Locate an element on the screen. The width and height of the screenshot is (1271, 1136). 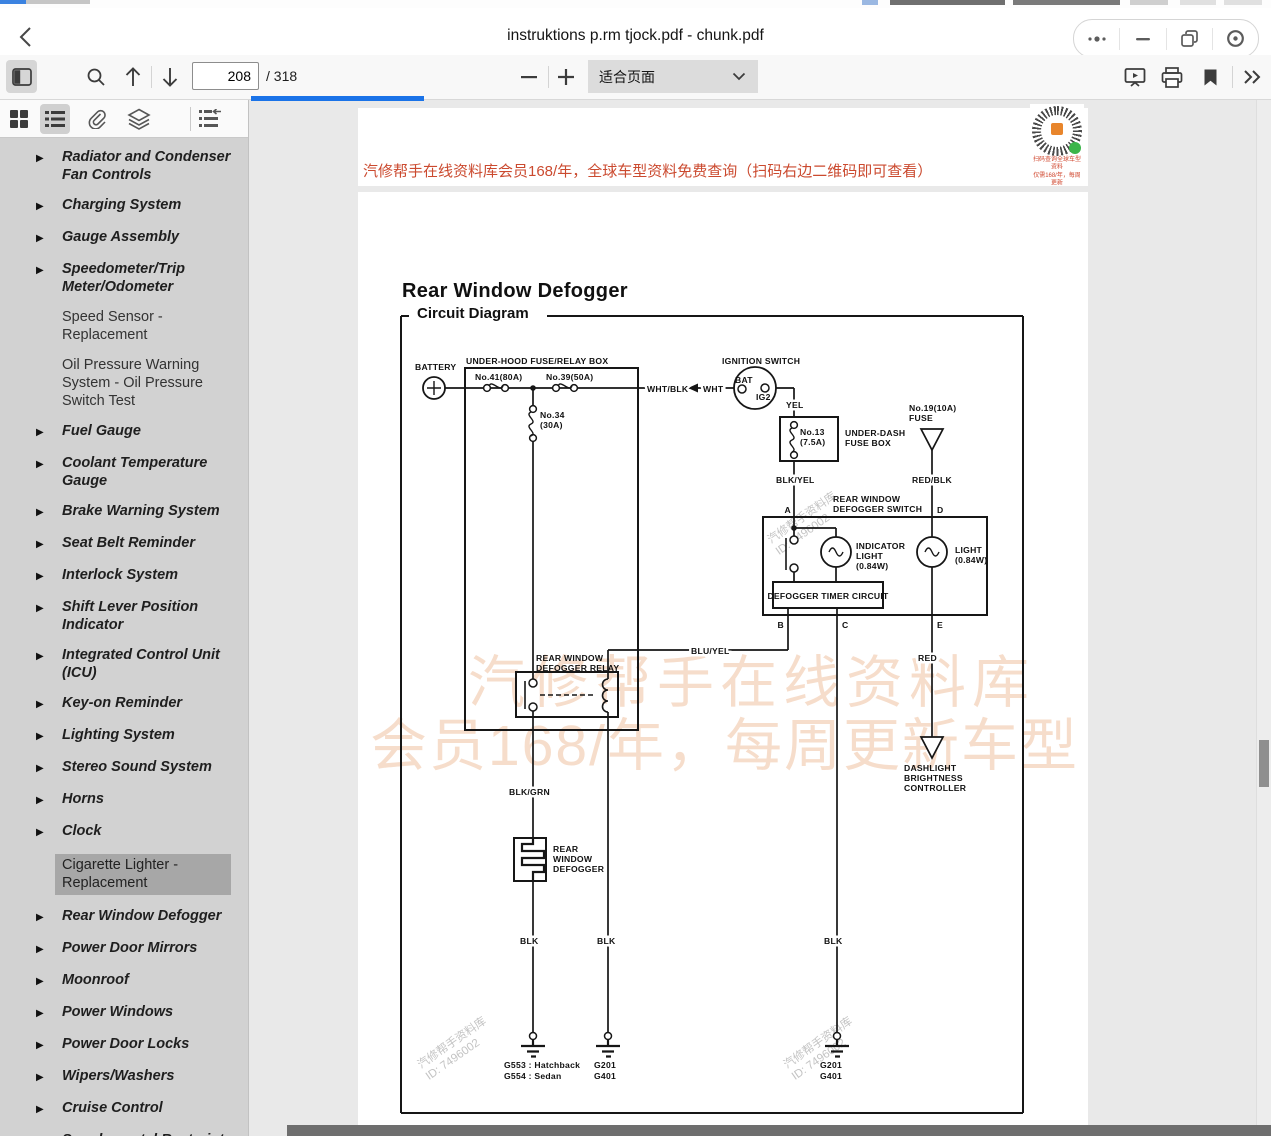
sidebar-item: ▶ Lighting System is located at coordinates (124, 736).